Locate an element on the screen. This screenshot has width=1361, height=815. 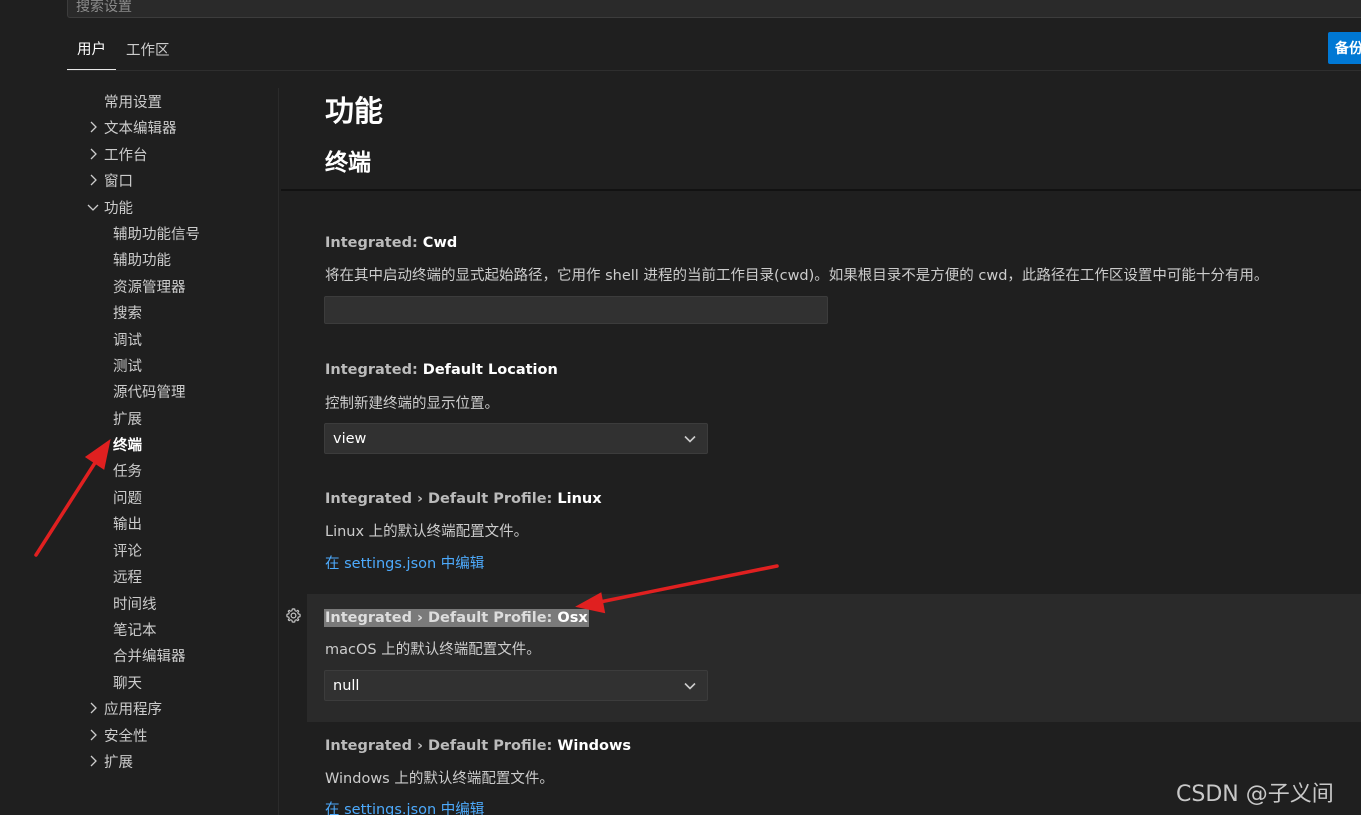
sidebar-item-label: 文本编辑器 is located at coordinates (140, 128).